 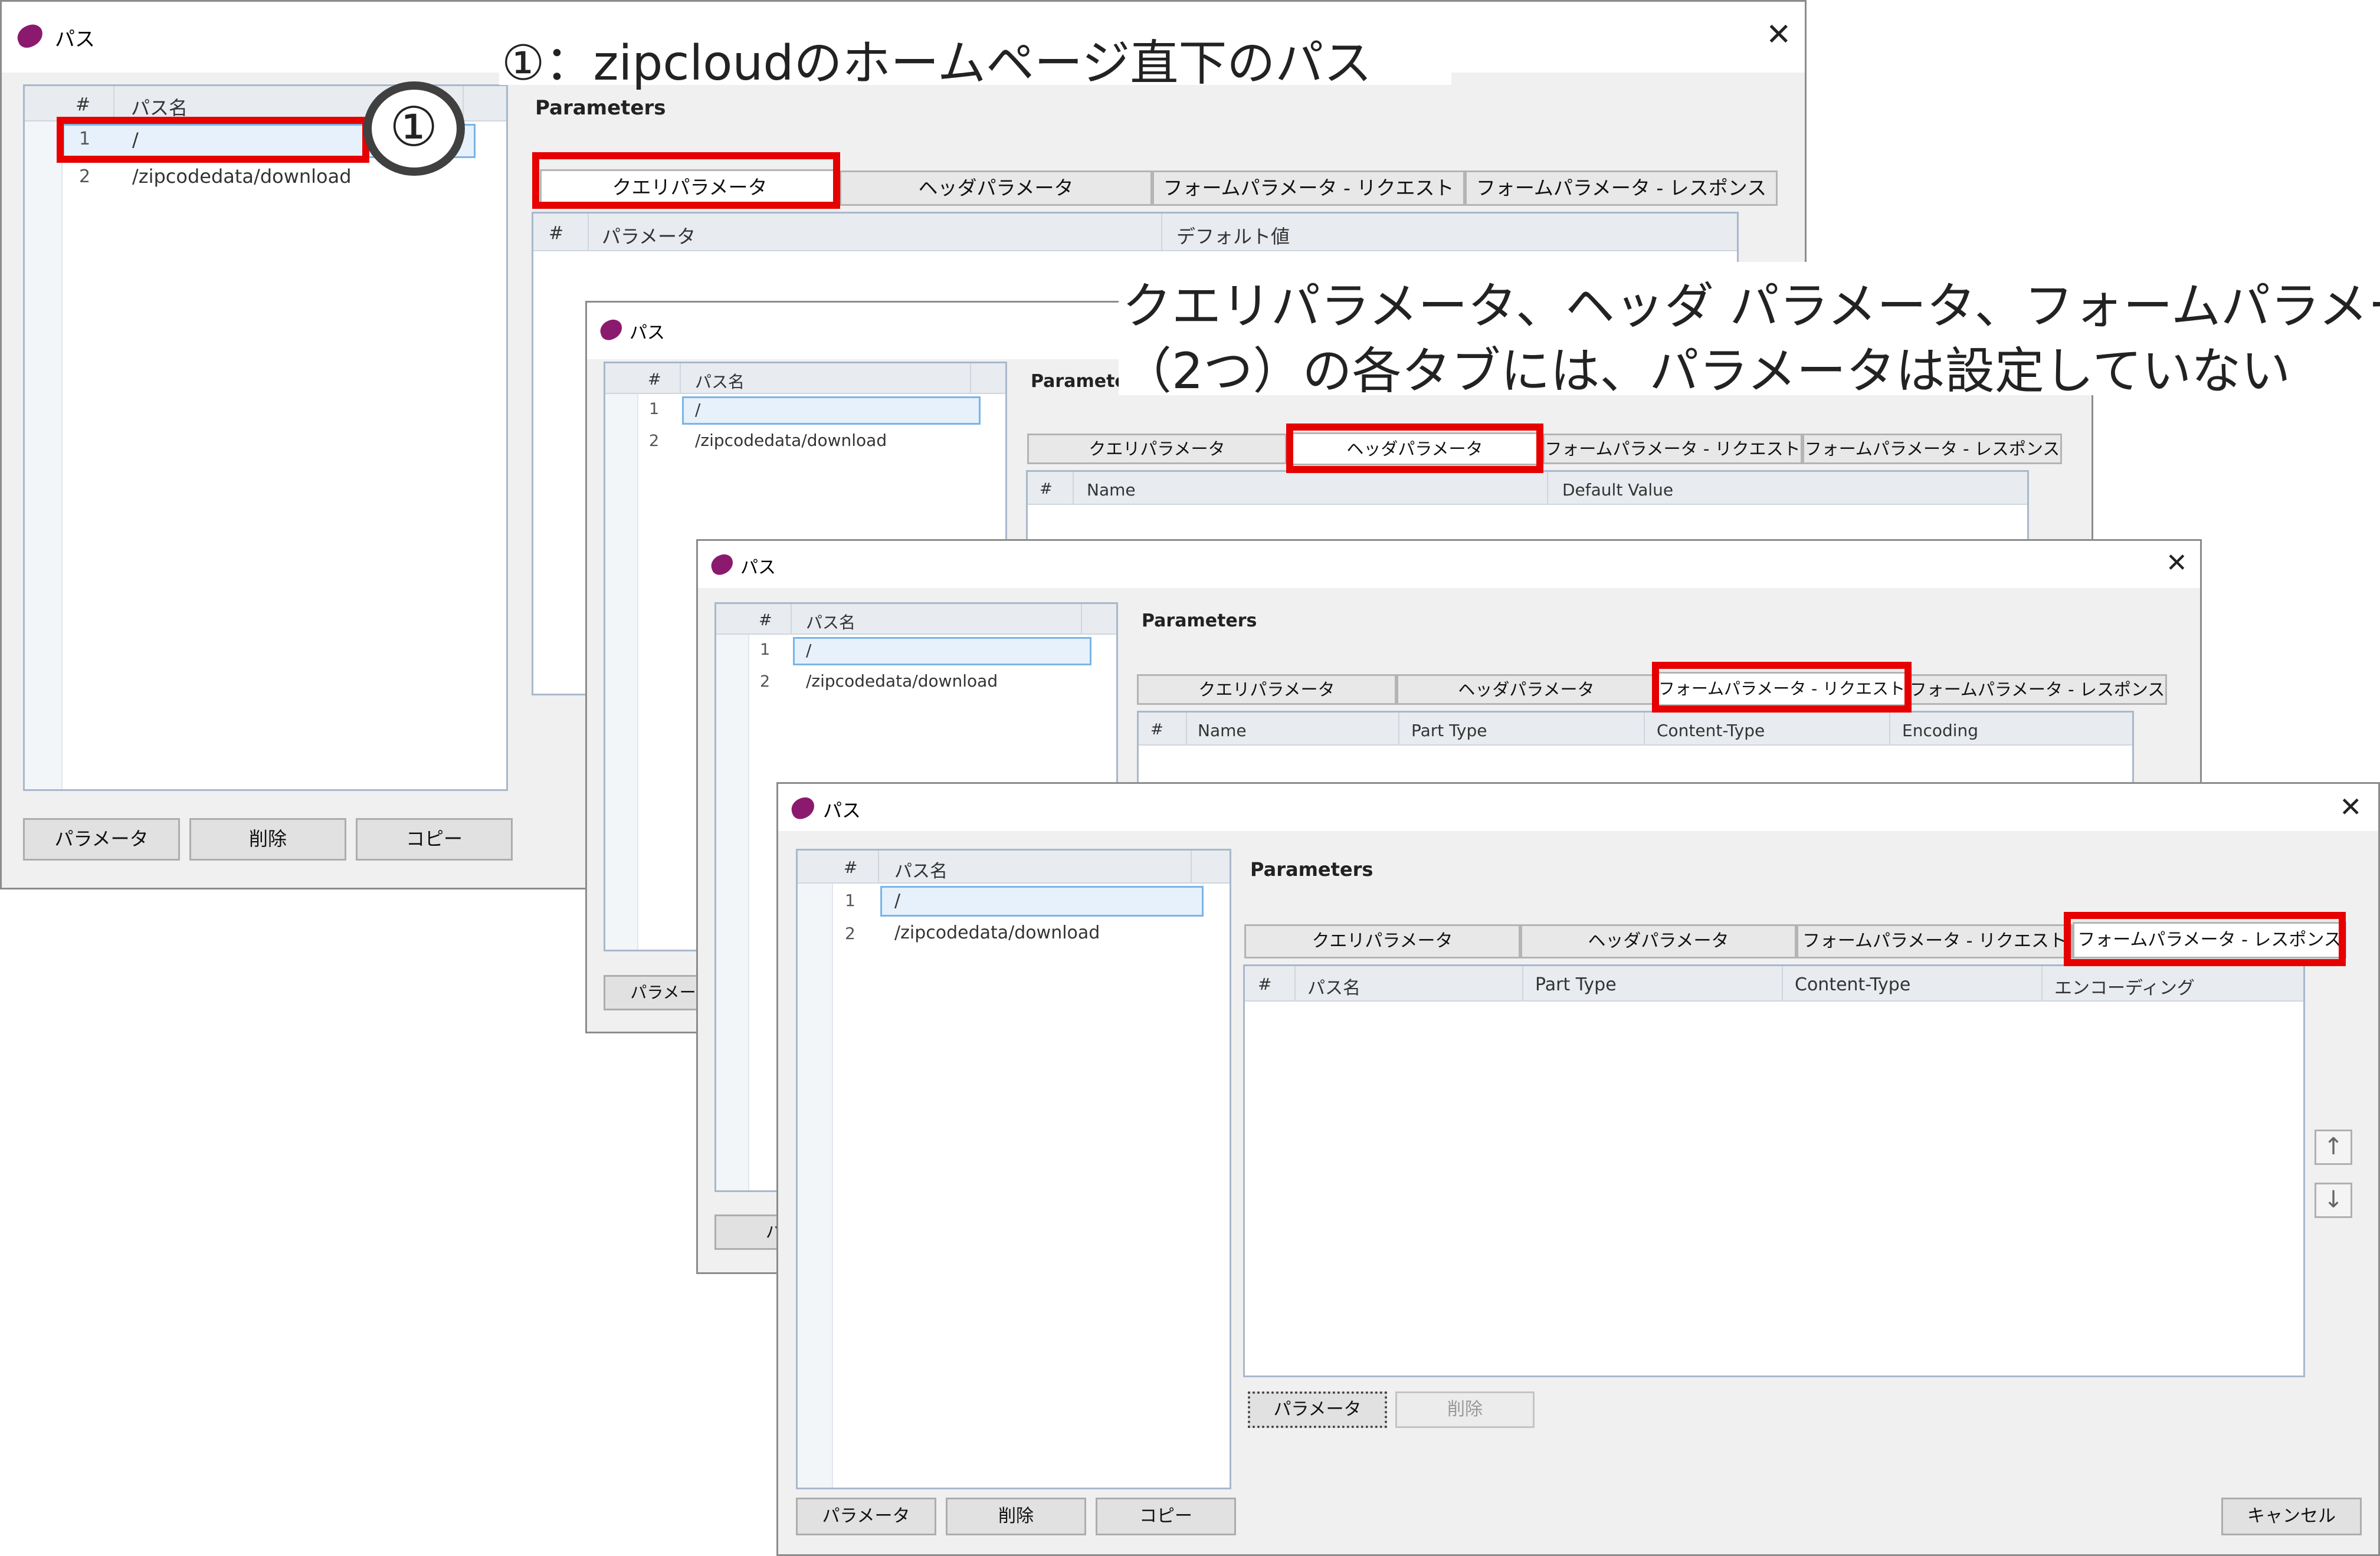 What do you see at coordinates (649, 236) in the screenshot?
I see `col-param: パラメータ` at bounding box center [649, 236].